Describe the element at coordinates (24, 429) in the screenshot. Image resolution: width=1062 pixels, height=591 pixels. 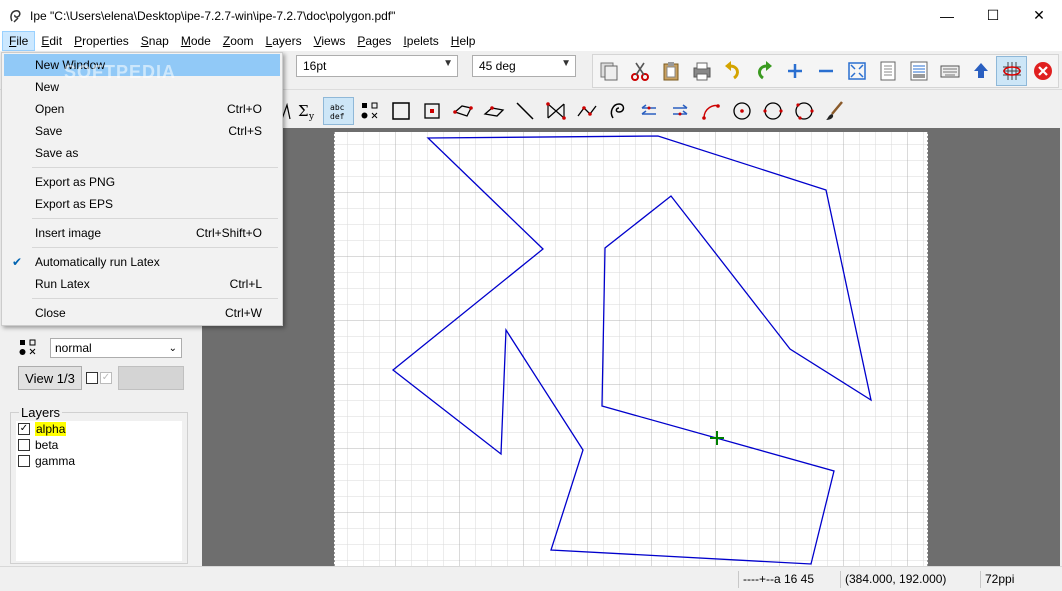
I see `layer-visible-checkbox: ✓` at that location.